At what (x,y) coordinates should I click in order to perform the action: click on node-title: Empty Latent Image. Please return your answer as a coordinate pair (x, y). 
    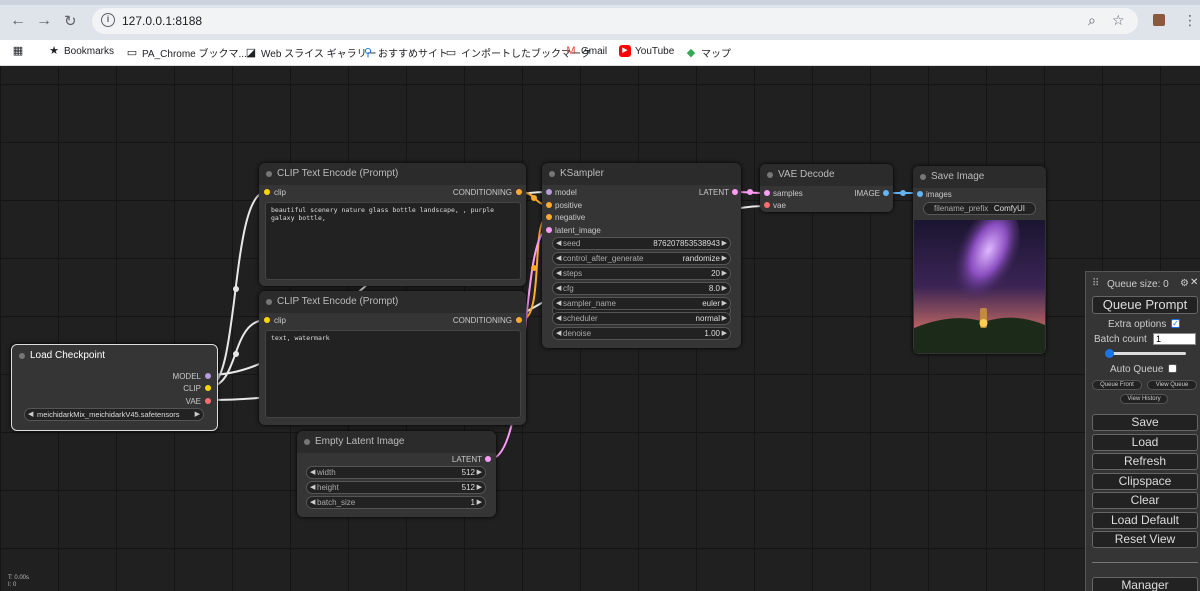
    Looking at the image, I should click on (396, 442).